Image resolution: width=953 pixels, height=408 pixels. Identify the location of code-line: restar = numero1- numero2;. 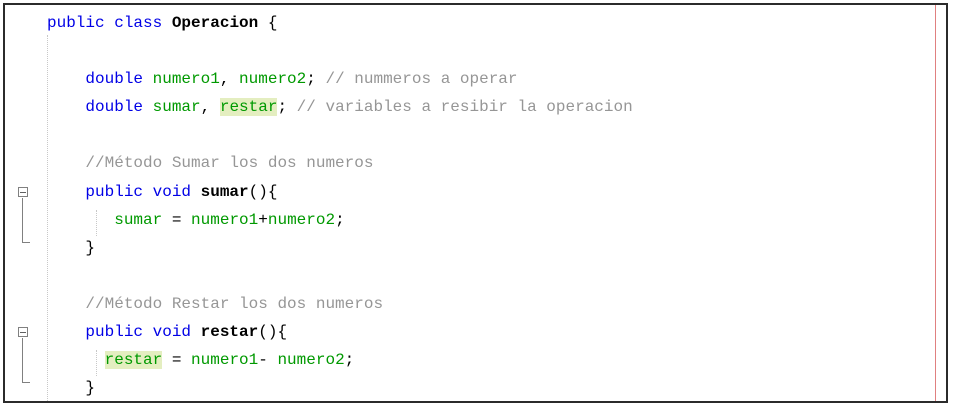
(496, 360).